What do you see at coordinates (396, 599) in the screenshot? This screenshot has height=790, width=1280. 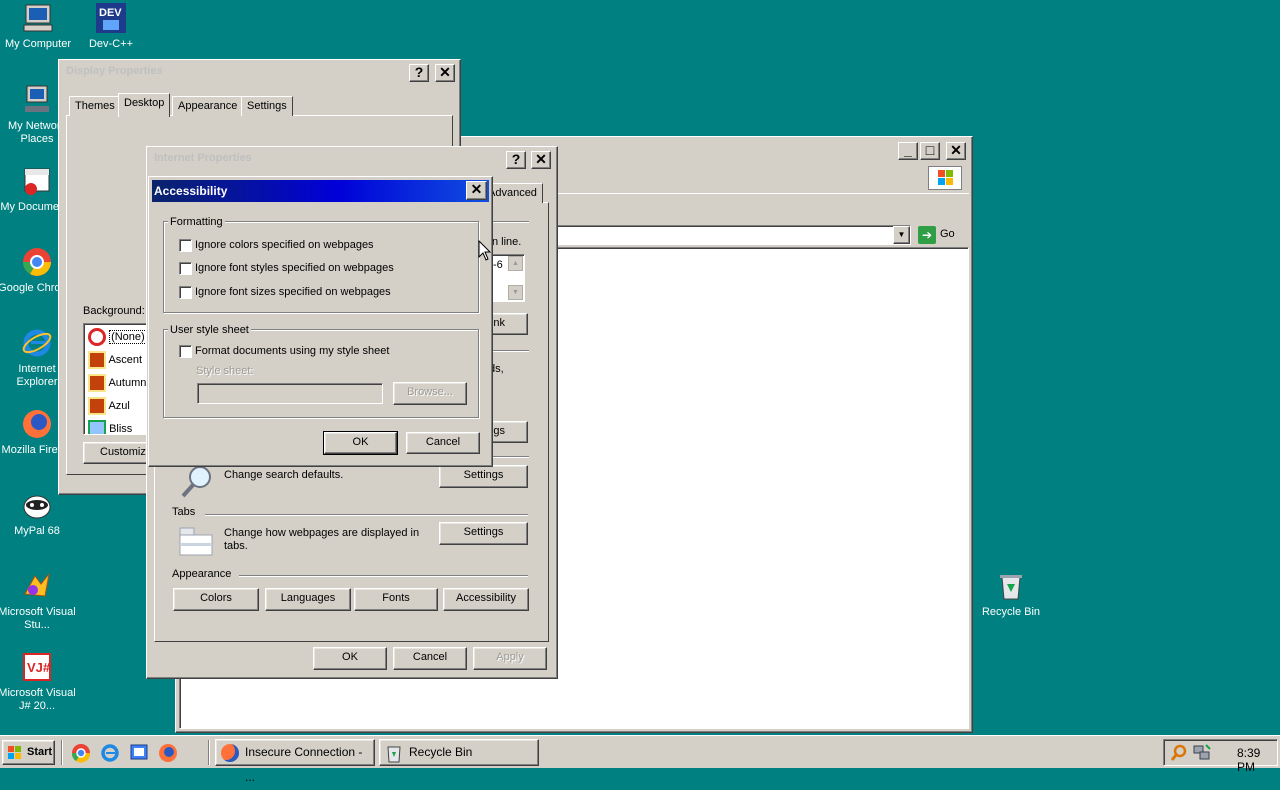 I see `fonts-button: Fonts` at bounding box center [396, 599].